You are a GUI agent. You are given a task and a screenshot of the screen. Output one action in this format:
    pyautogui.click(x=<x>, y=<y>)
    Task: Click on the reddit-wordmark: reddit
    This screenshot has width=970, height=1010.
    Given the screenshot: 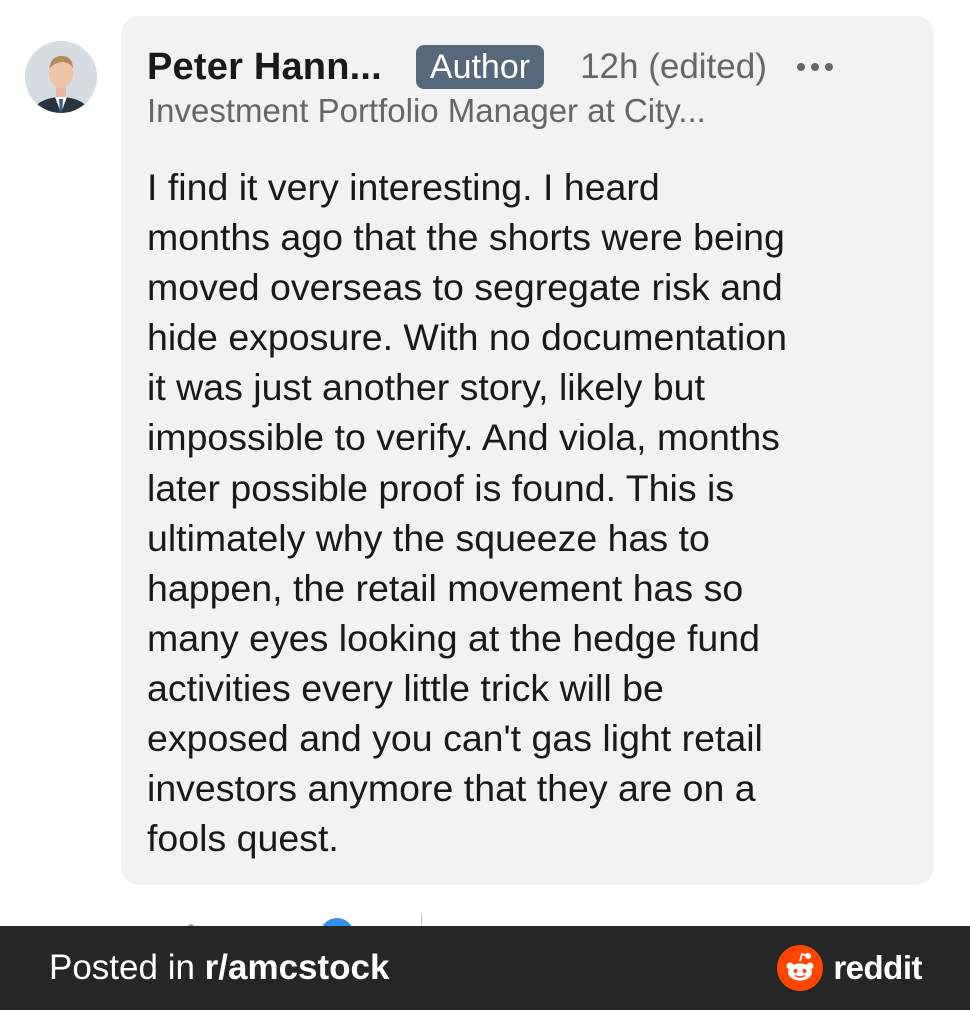 What is the action you would take?
    pyautogui.click(x=877, y=967)
    